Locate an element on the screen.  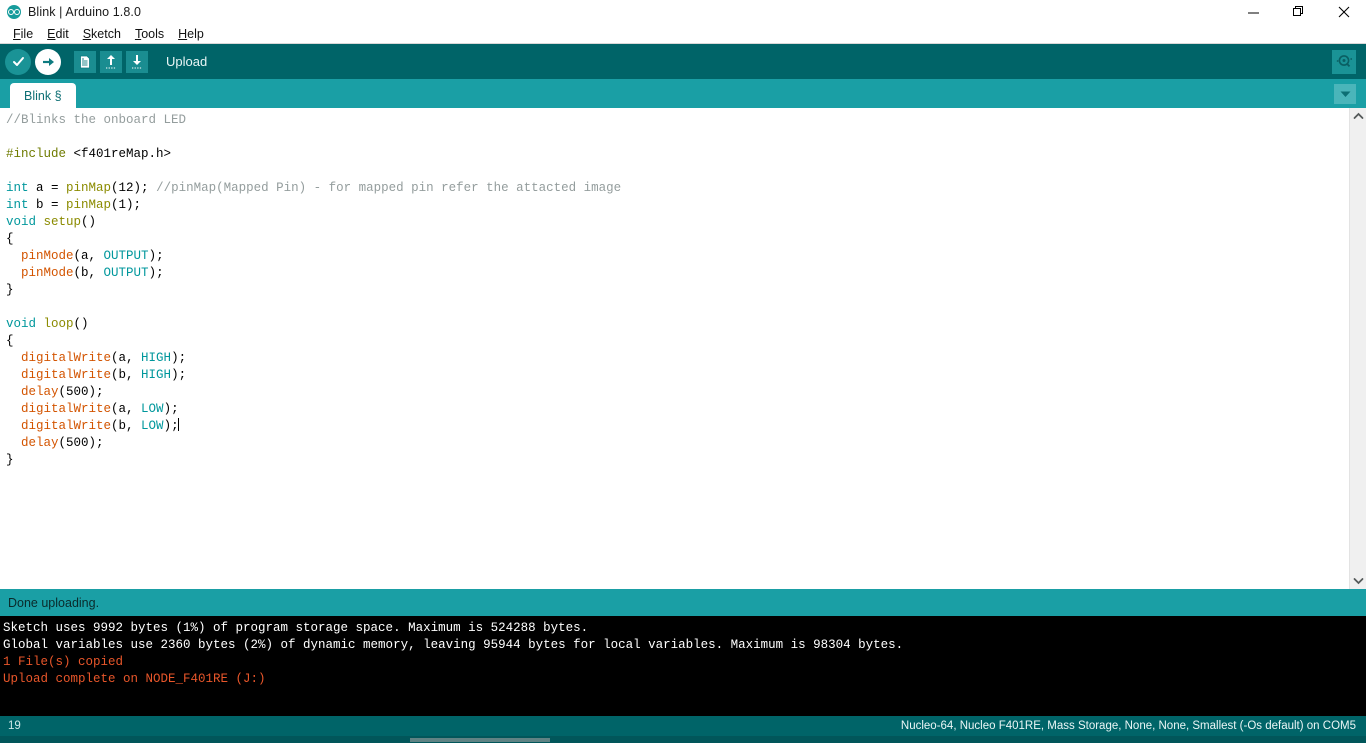
code-line: digitalWrite(b, LOW); is located at coordinates (100, 425).